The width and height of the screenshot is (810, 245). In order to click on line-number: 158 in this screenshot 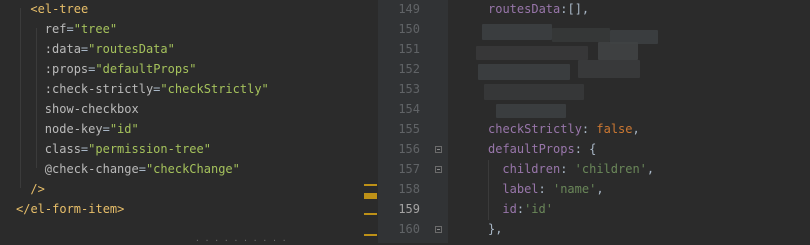, I will do `click(409, 189)`.